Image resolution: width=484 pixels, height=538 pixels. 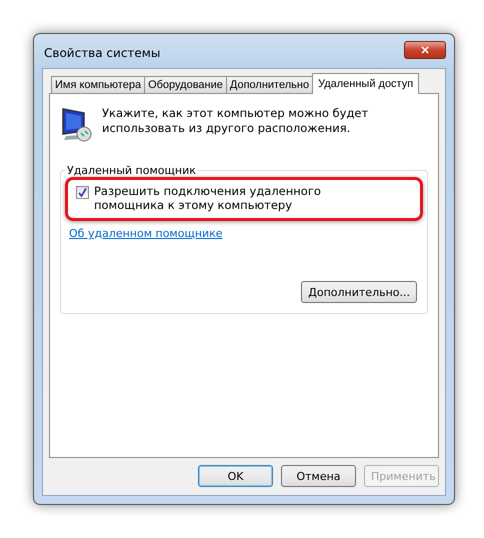 What do you see at coordinates (131, 170) in the screenshot?
I see `group-title: Удаленный помощник` at bounding box center [131, 170].